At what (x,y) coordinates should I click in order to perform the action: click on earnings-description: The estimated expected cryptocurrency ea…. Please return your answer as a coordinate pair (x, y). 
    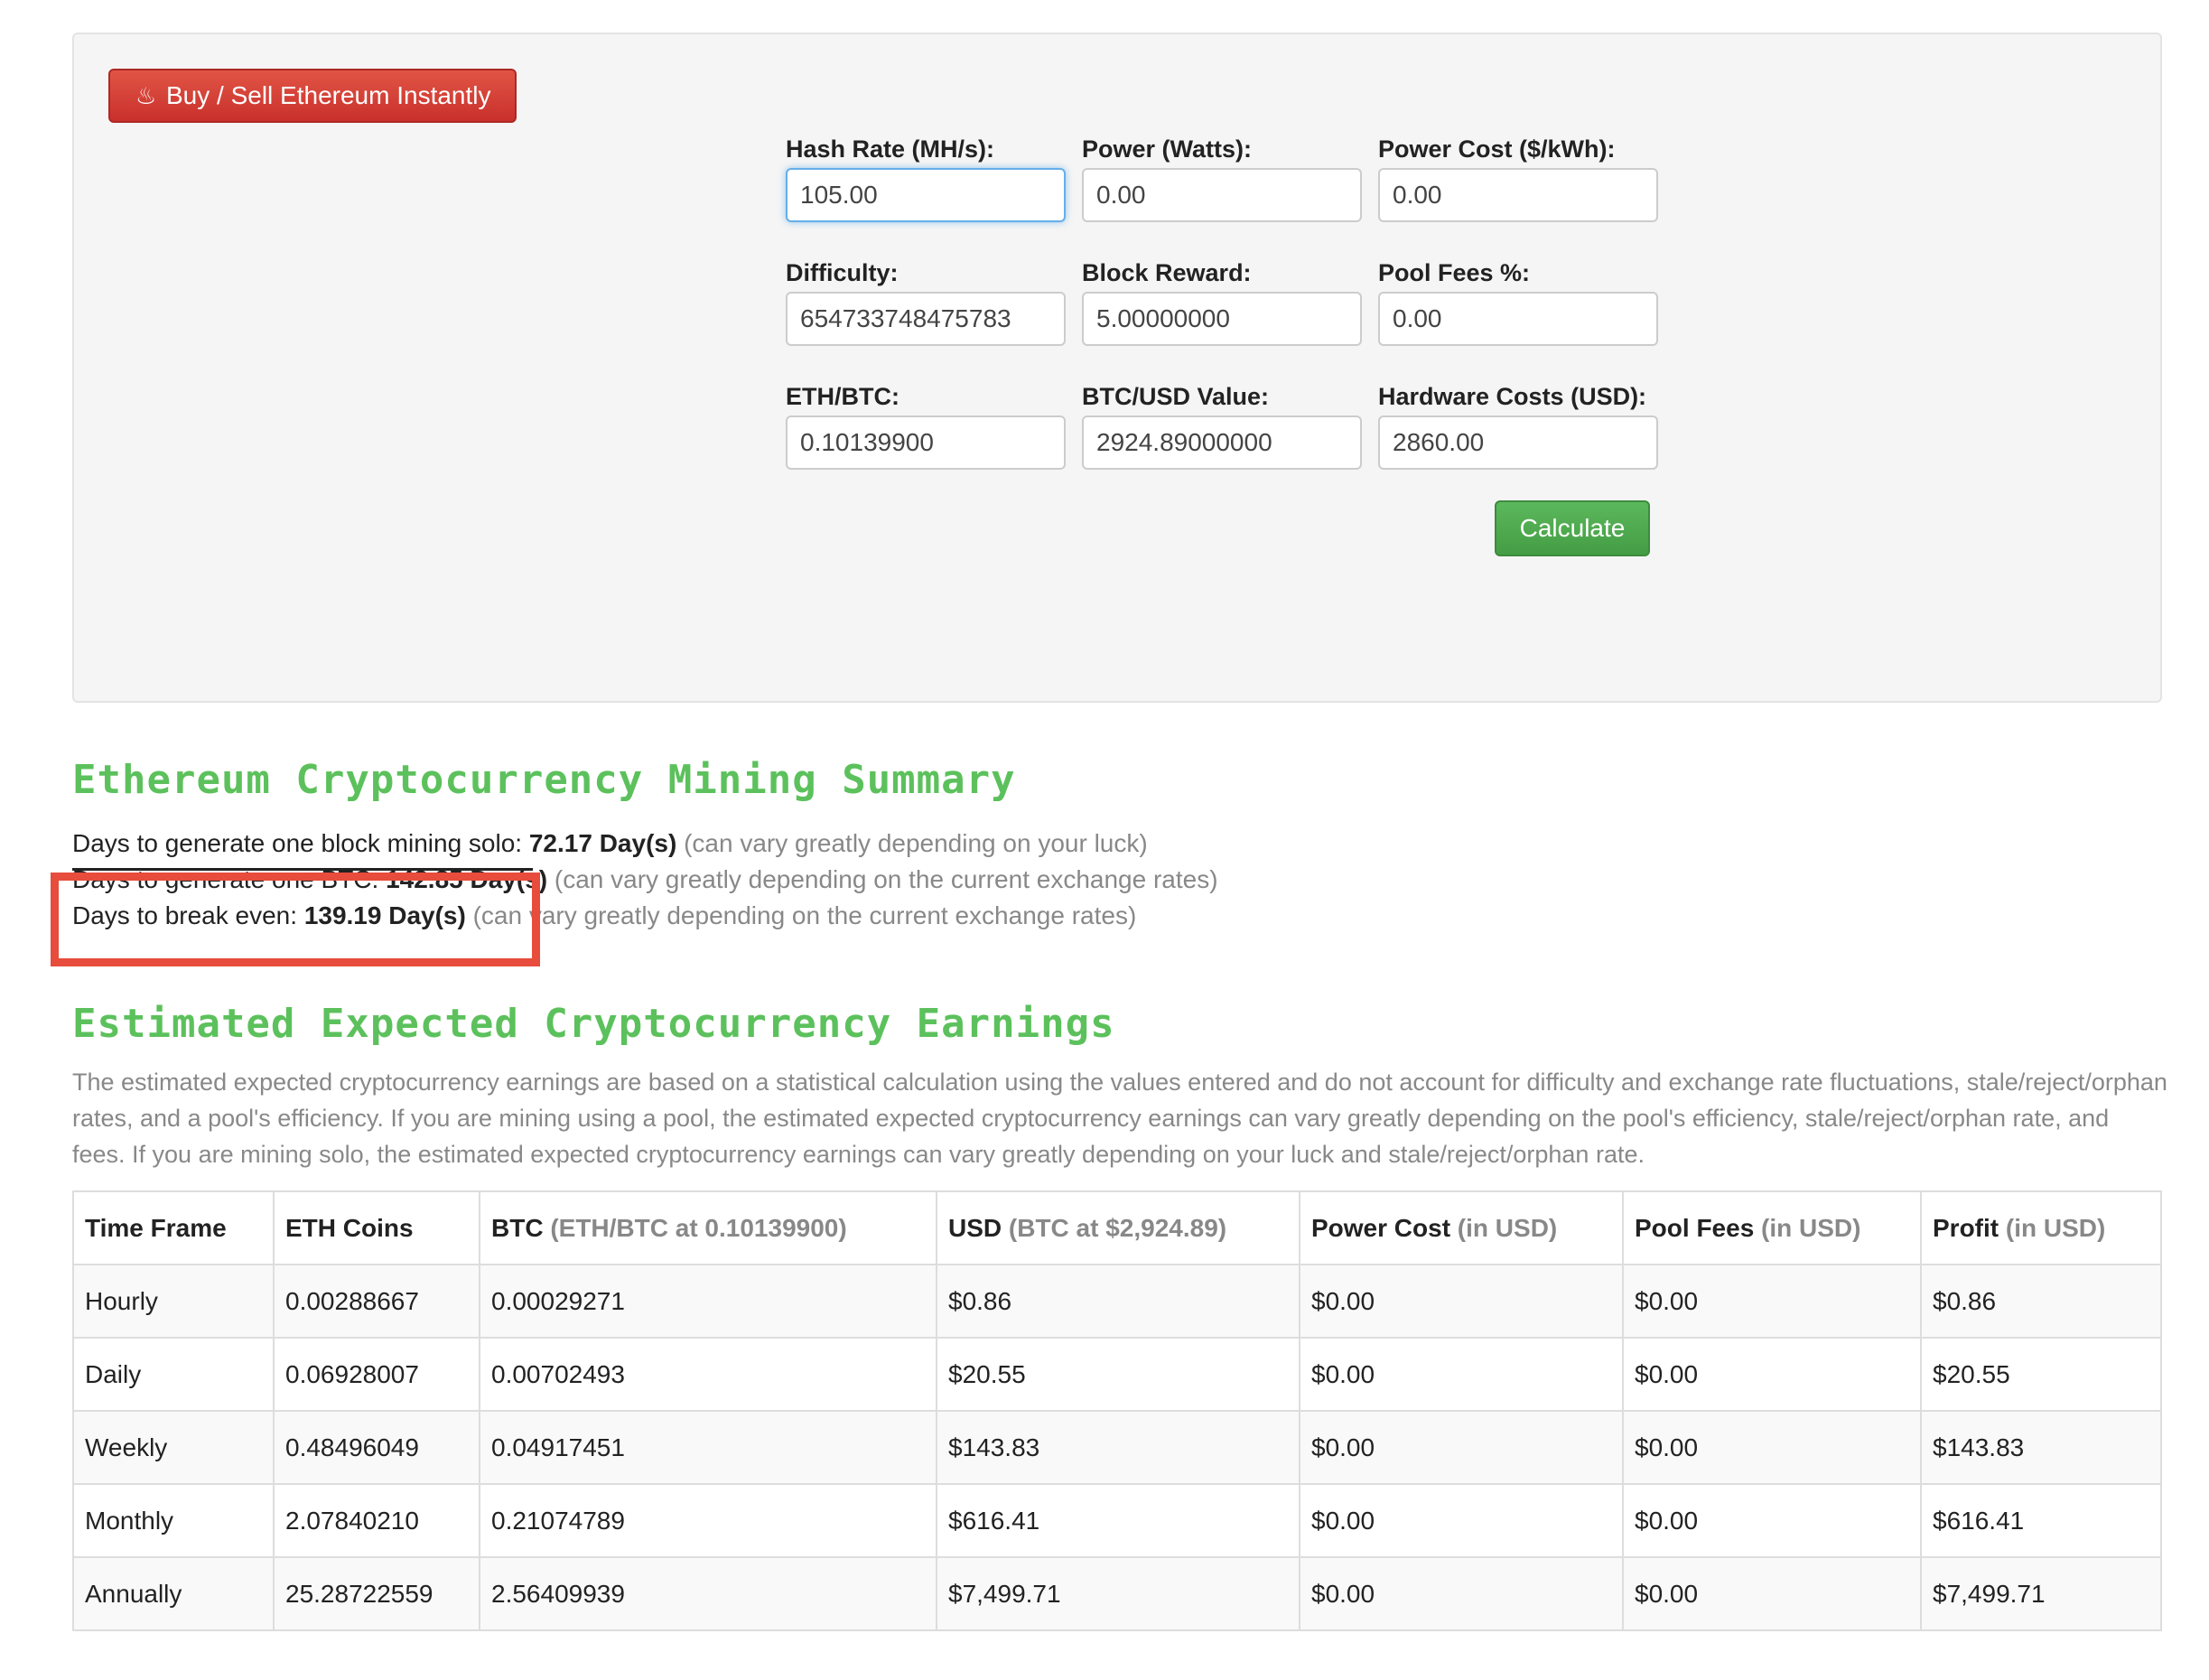
    Looking at the image, I should click on (1120, 1118).